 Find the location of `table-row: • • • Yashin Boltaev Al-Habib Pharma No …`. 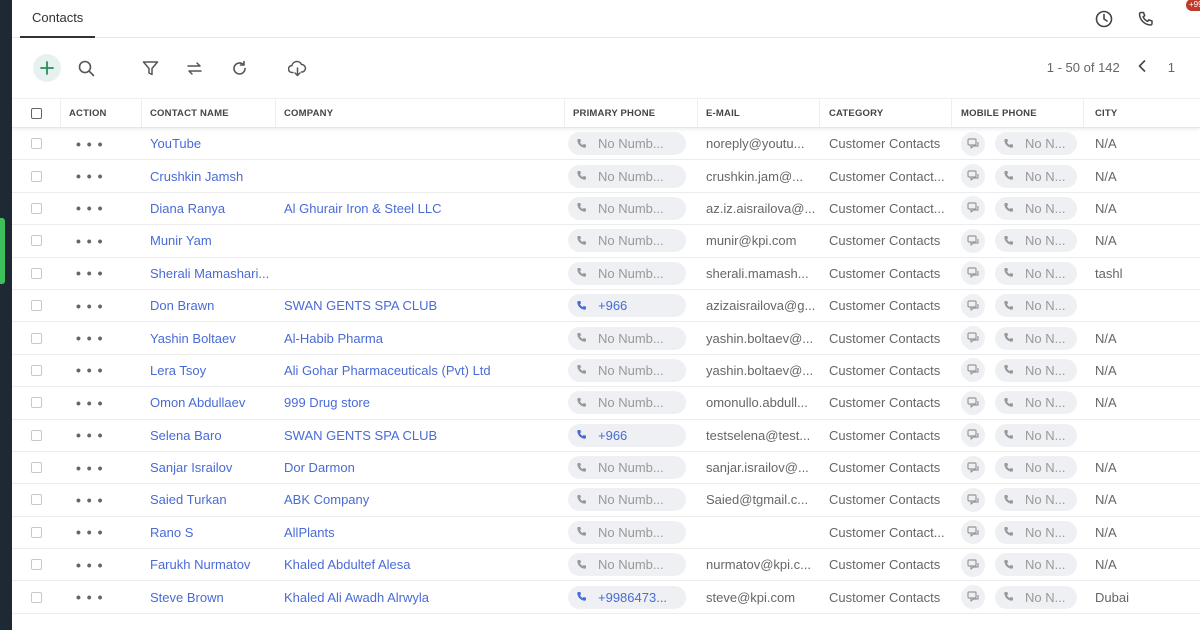

table-row: • • • Yashin Boltaev Al-Habib Pharma No … is located at coordinates (606, 338).